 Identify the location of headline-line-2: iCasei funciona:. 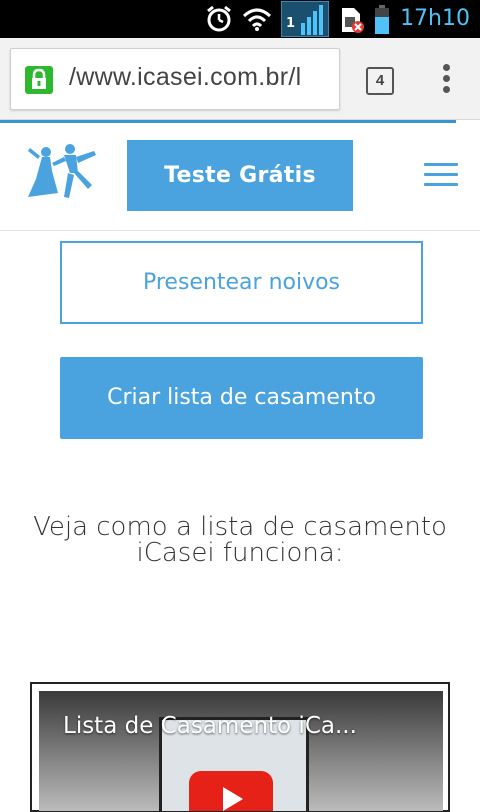
(240, 553).